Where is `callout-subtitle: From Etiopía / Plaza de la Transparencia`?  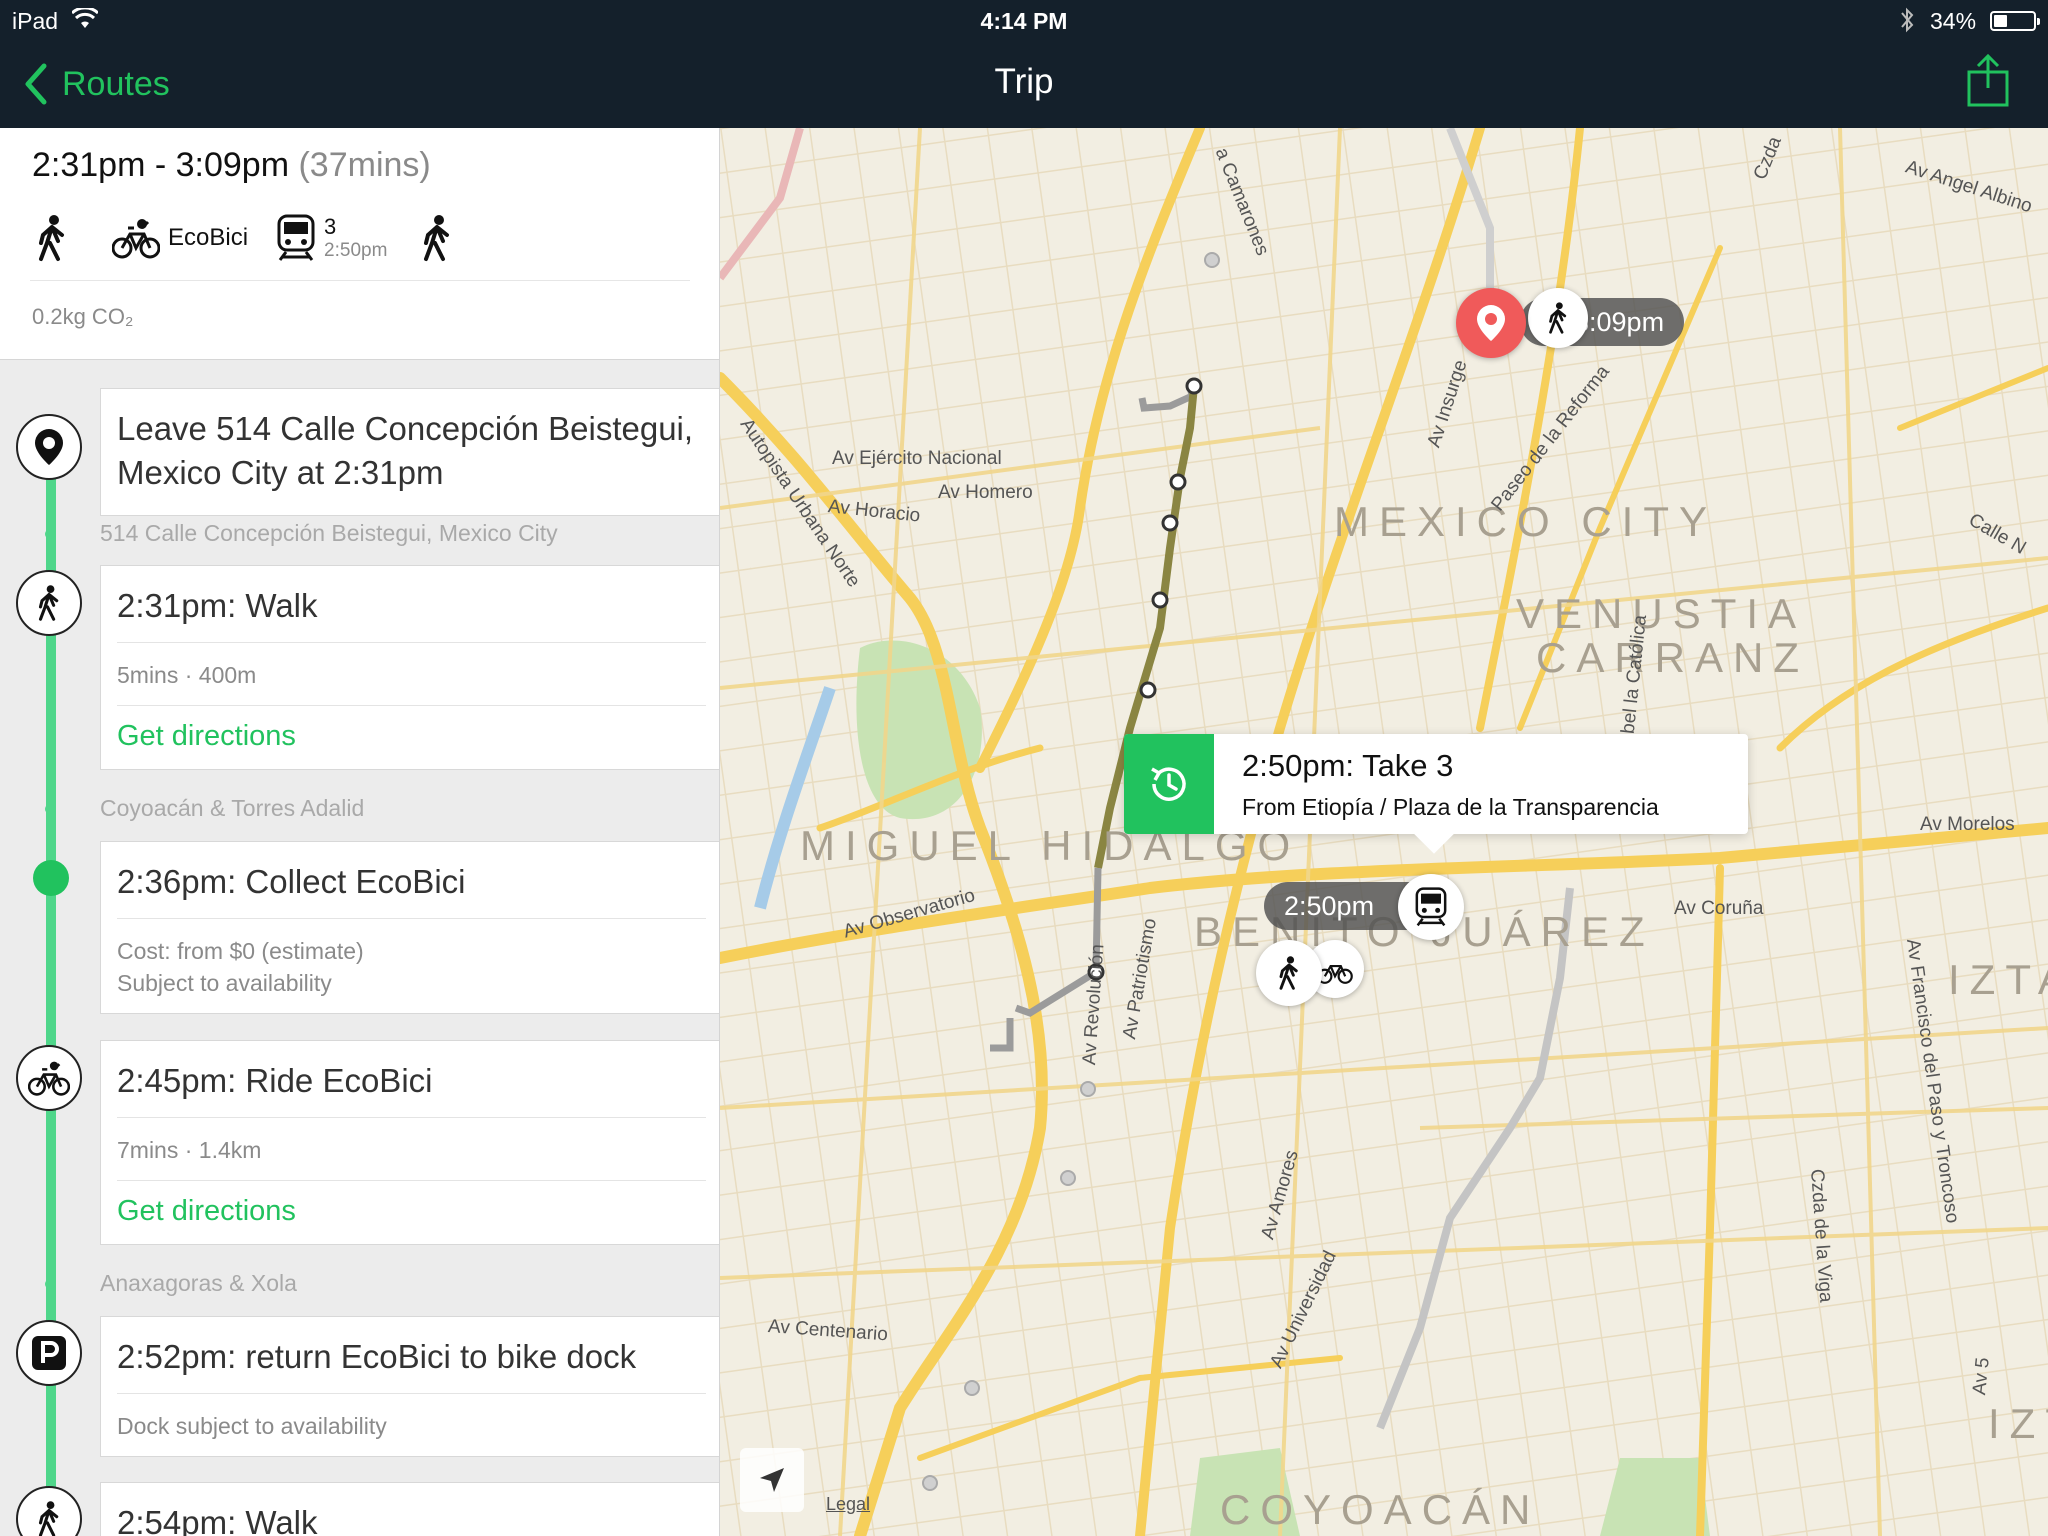
callout-subtitle: From Etiopía / Plaza de la Transparencia is located at coordinates (1450, 807).